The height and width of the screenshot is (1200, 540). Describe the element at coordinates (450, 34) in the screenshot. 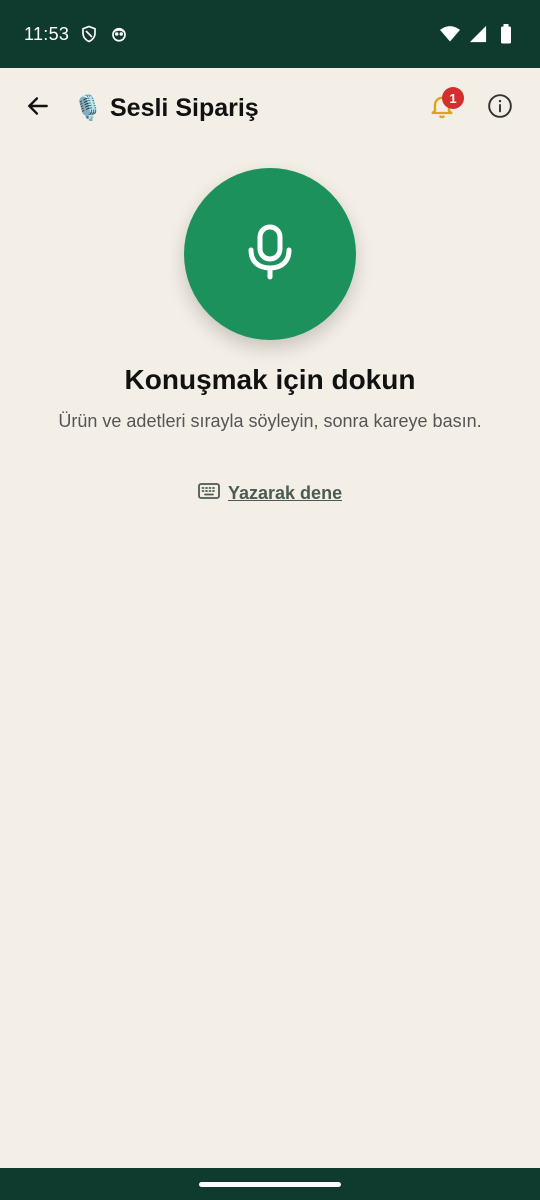

I see `wifi-icon` at that location.